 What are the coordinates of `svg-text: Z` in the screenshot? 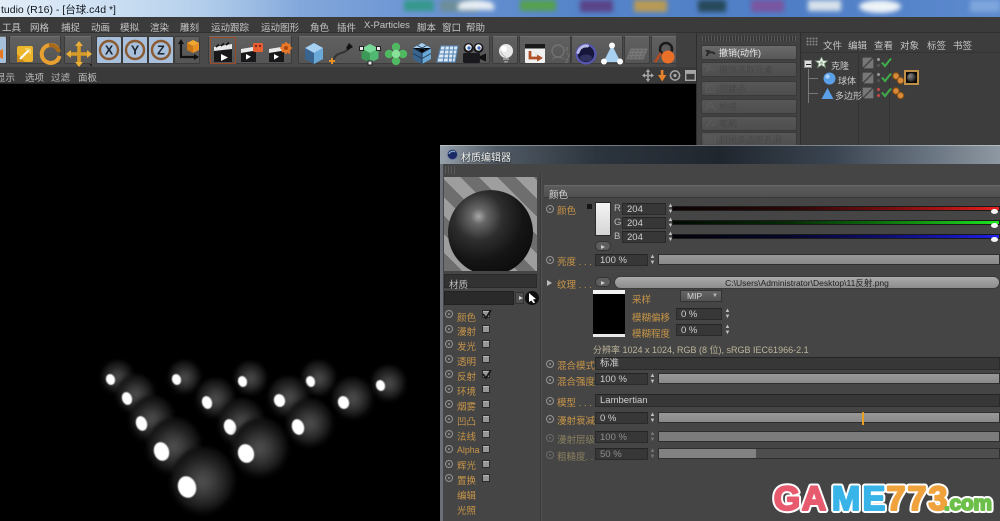 It's located at (161, 51).